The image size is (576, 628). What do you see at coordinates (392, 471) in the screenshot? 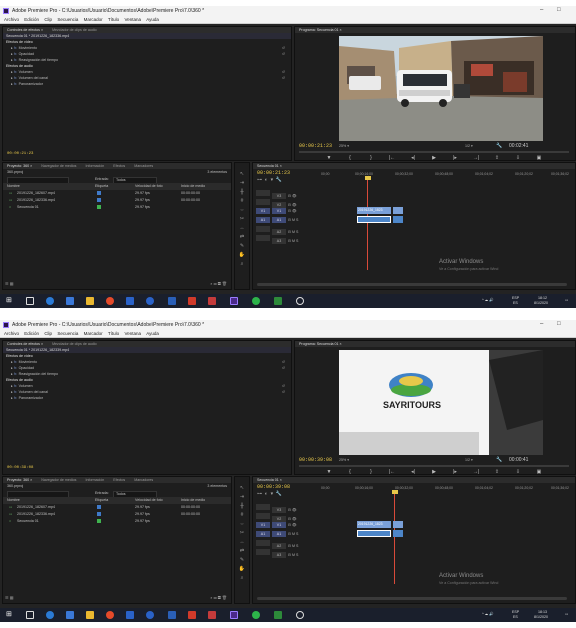
I see `go-to-in-icon: |←` at bounding box center [392, 471].